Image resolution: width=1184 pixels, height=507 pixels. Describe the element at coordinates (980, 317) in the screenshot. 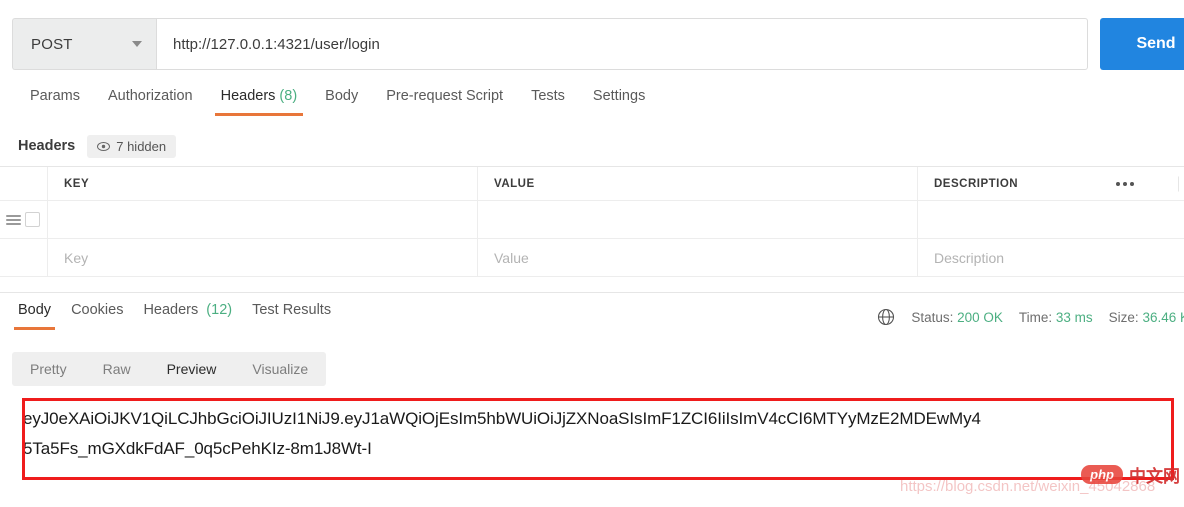

I see `status-value: 200 OK` at that location.